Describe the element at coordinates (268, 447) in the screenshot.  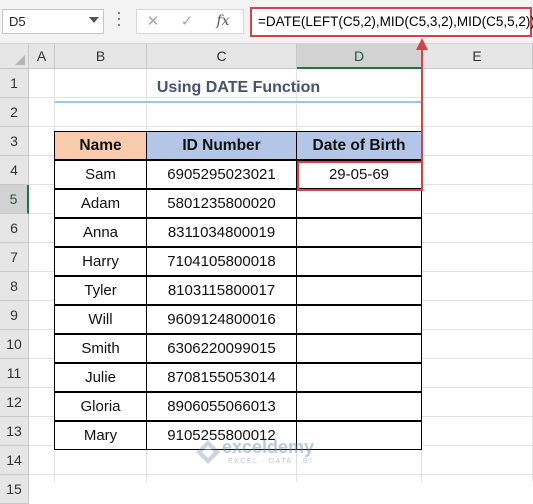
I see `watermark-brand: exceldemy` at that location.